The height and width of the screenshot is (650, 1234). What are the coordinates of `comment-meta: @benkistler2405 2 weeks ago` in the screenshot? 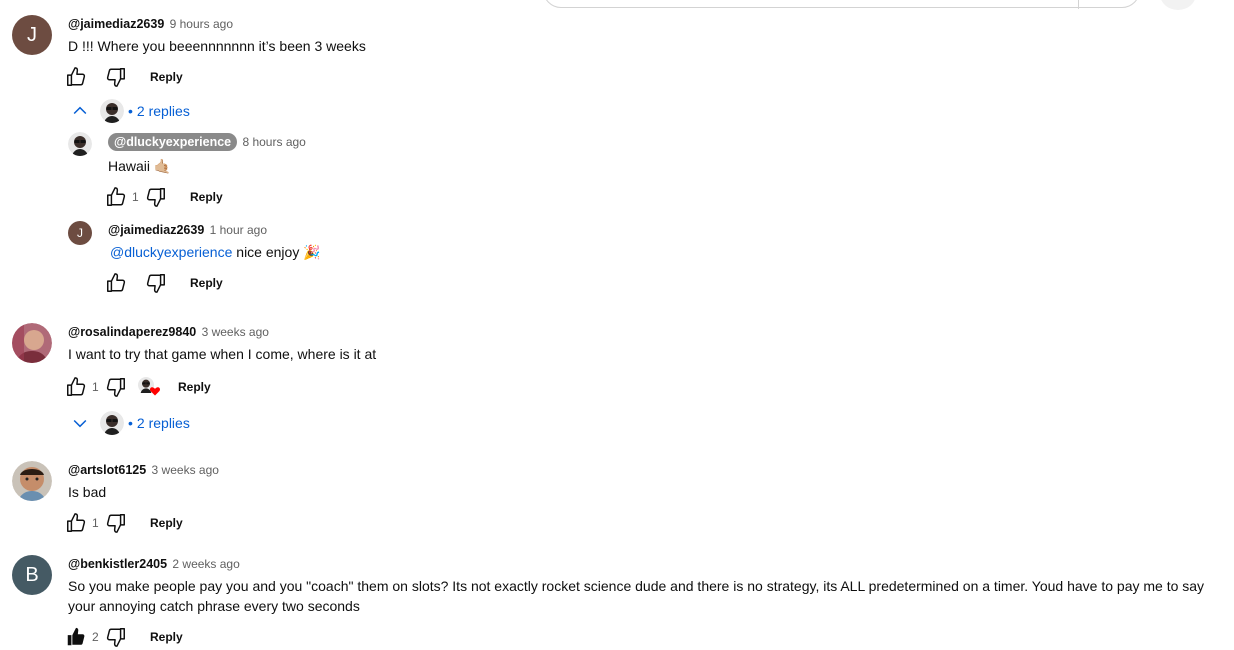 It's located at (154, 564).